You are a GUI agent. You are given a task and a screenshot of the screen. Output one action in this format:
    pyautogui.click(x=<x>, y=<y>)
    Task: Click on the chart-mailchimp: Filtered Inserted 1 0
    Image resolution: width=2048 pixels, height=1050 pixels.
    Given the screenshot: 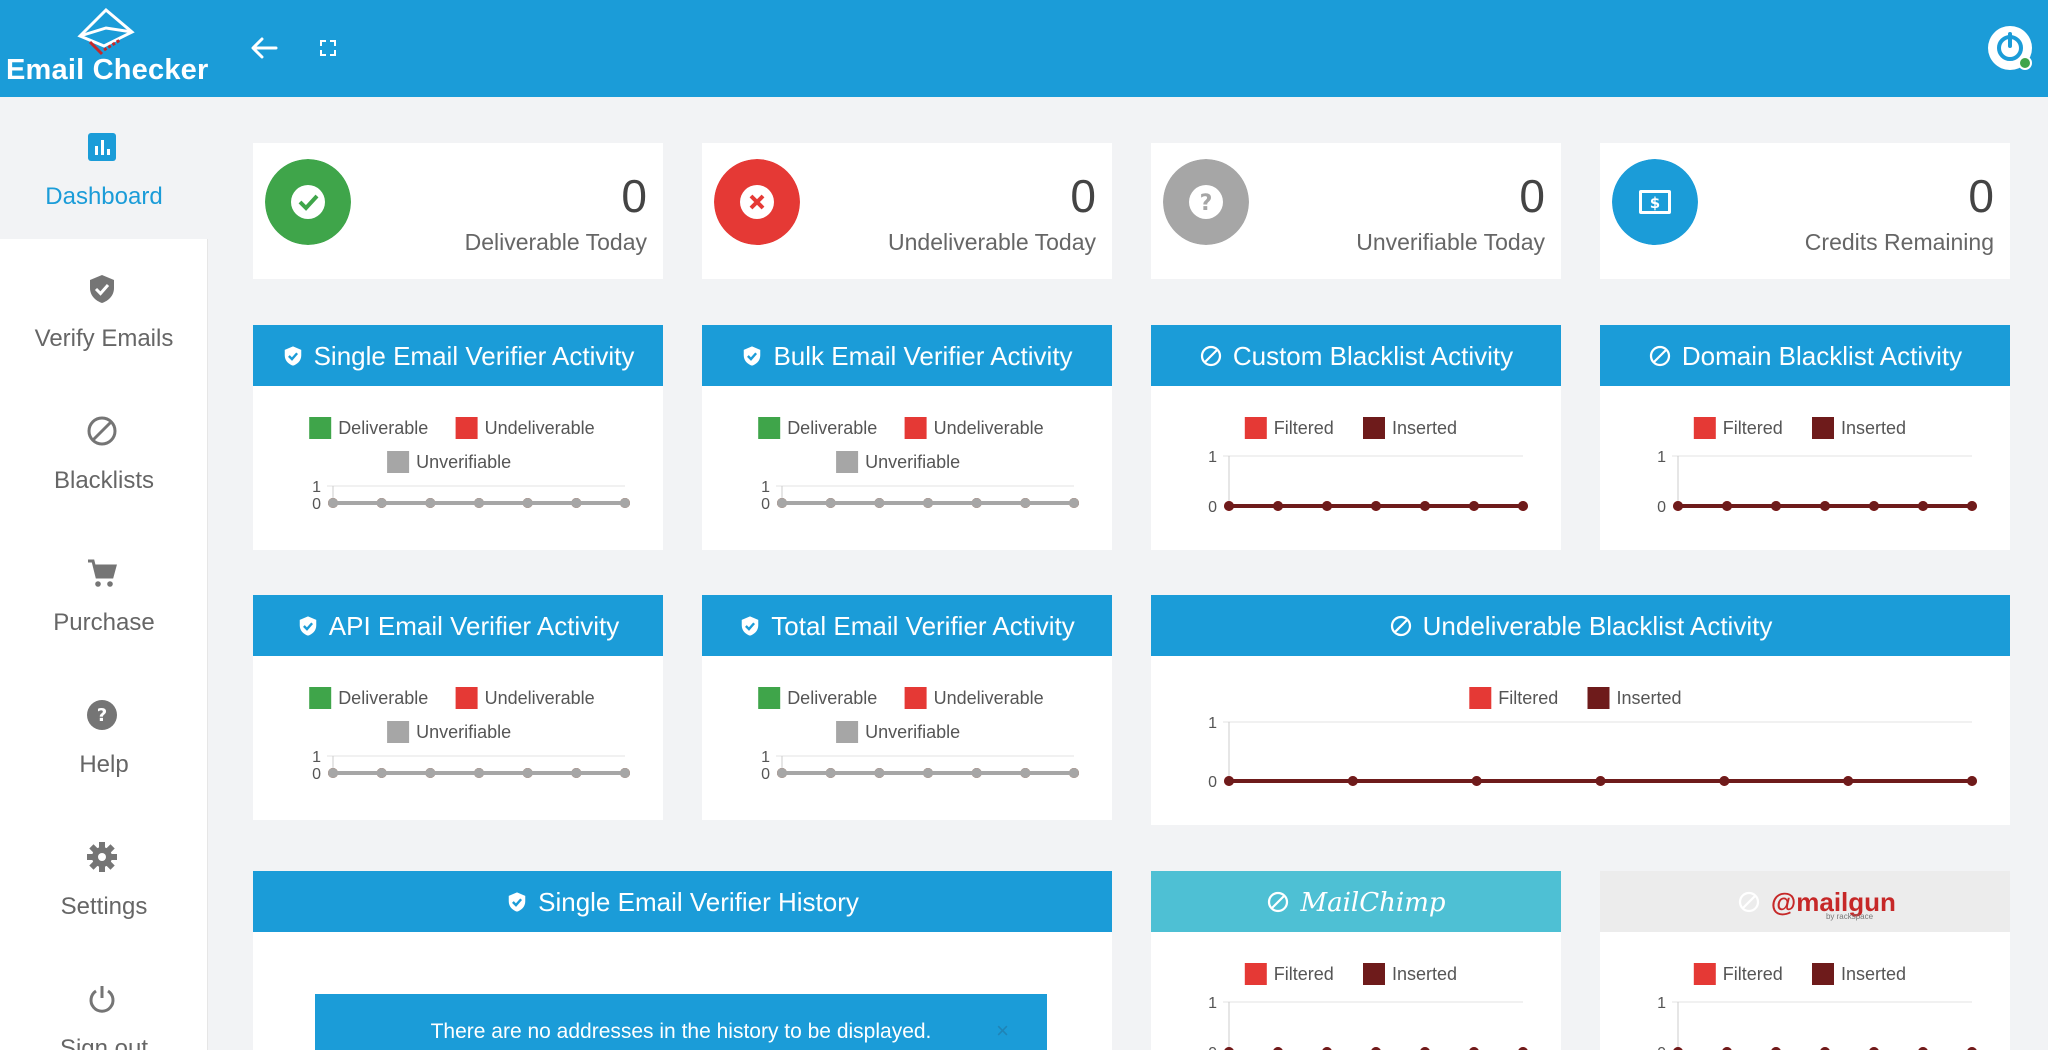 What is the action you would take?
    pyautogui.click(x=1368, y=1006)
    